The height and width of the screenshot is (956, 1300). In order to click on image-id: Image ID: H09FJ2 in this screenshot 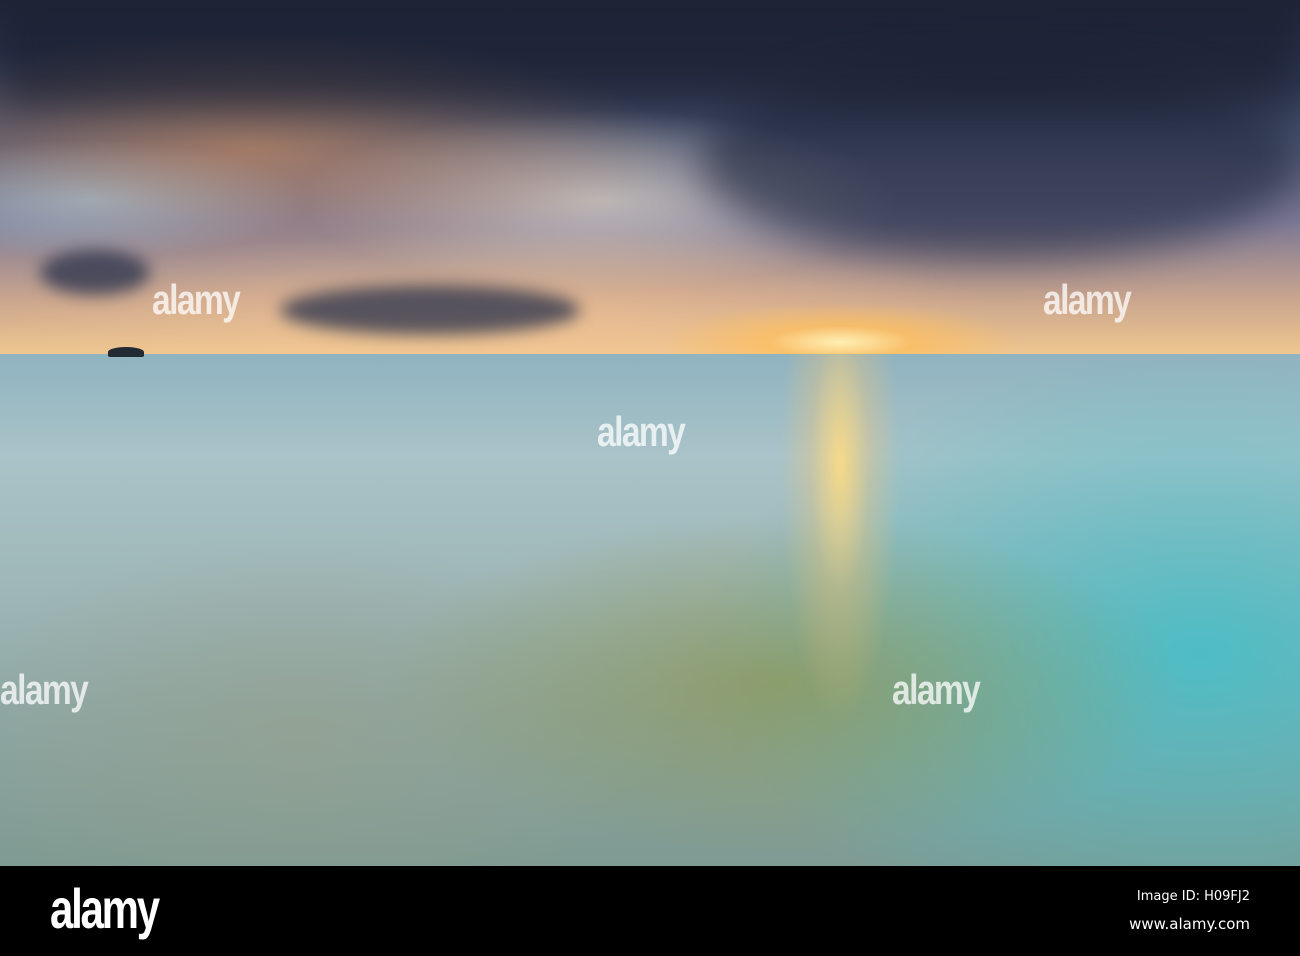, I will do `click(1193, 896)`.